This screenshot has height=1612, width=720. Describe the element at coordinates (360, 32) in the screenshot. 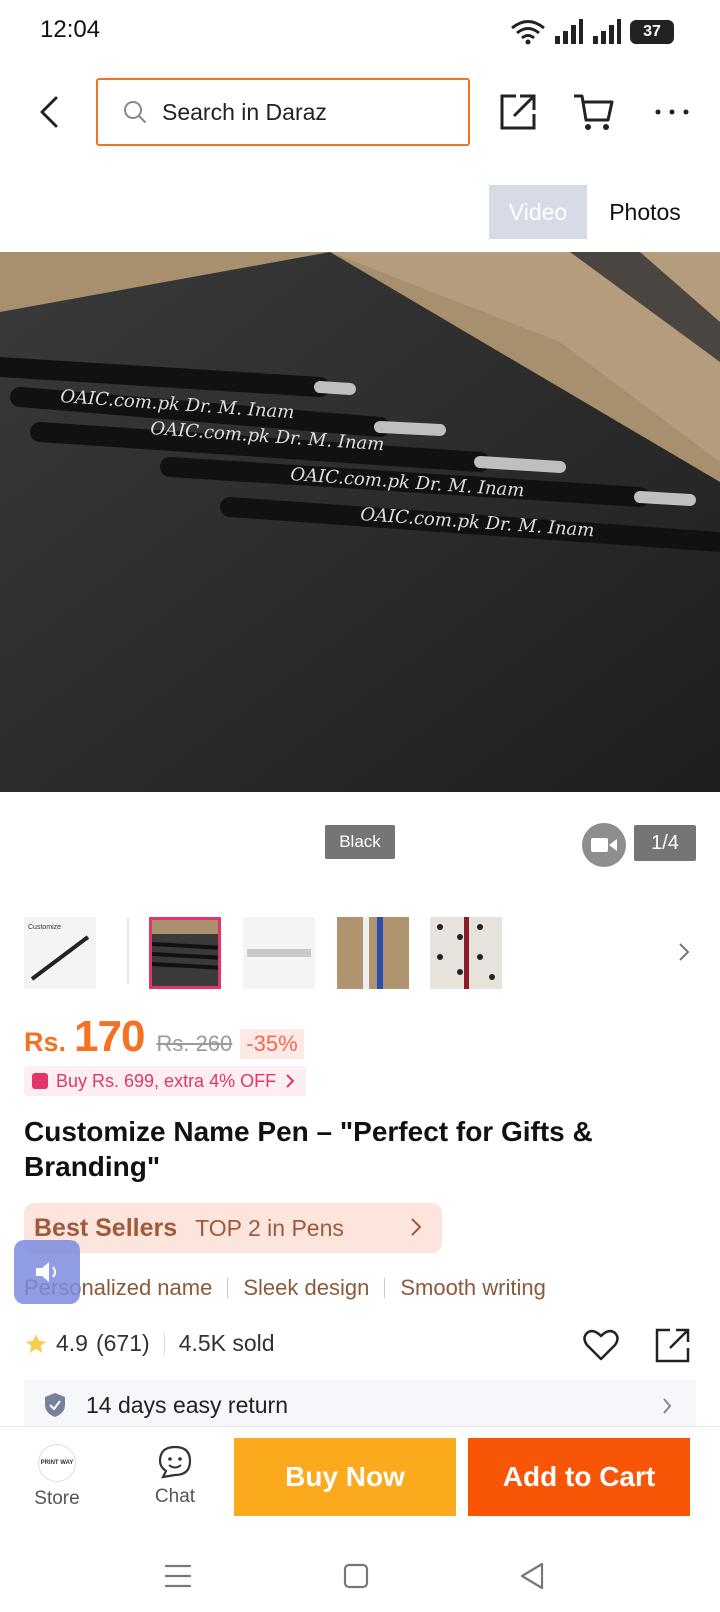

I see `status-bar: 12:04 37` at that location.